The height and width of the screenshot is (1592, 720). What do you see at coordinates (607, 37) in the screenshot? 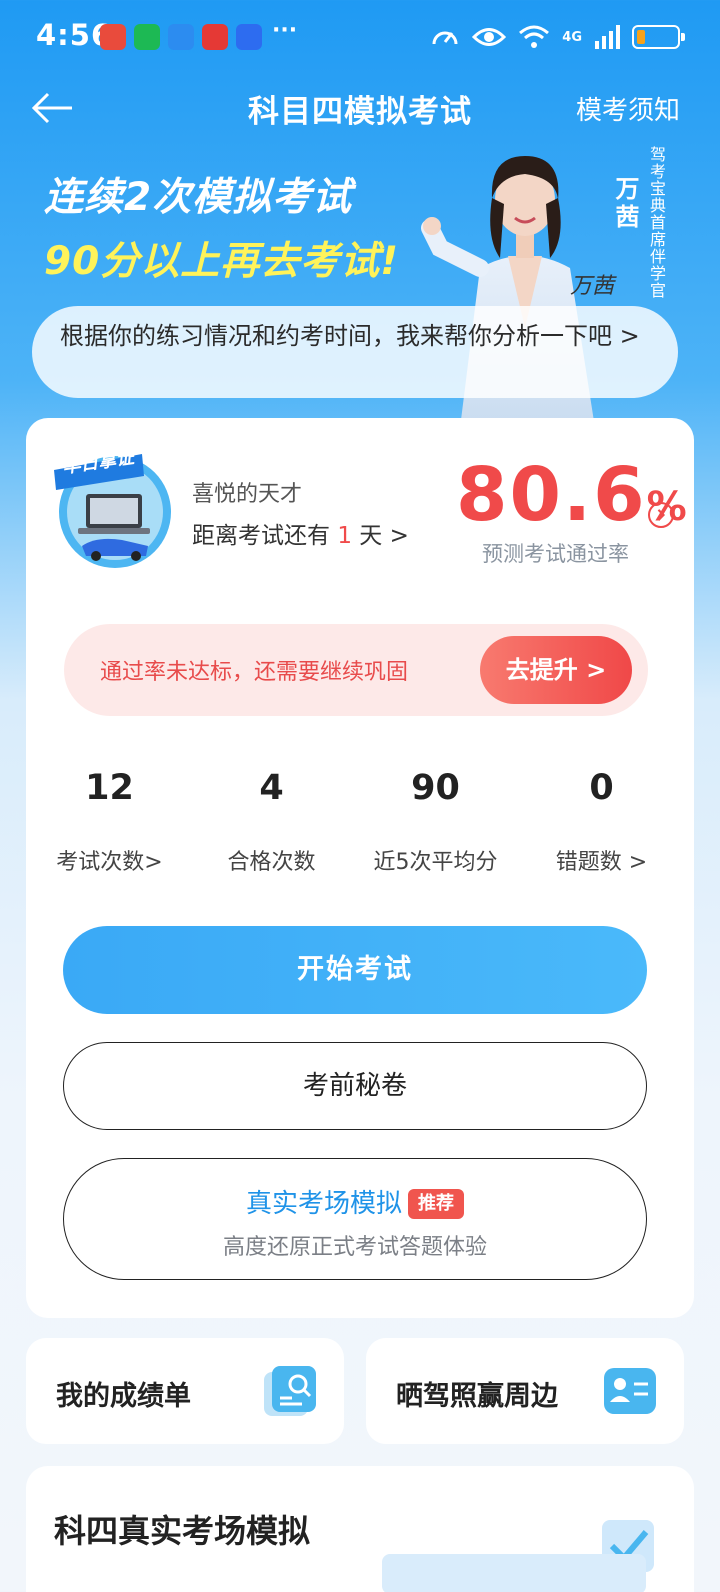
I see `signal-icon` at bounding box center [607, 37].